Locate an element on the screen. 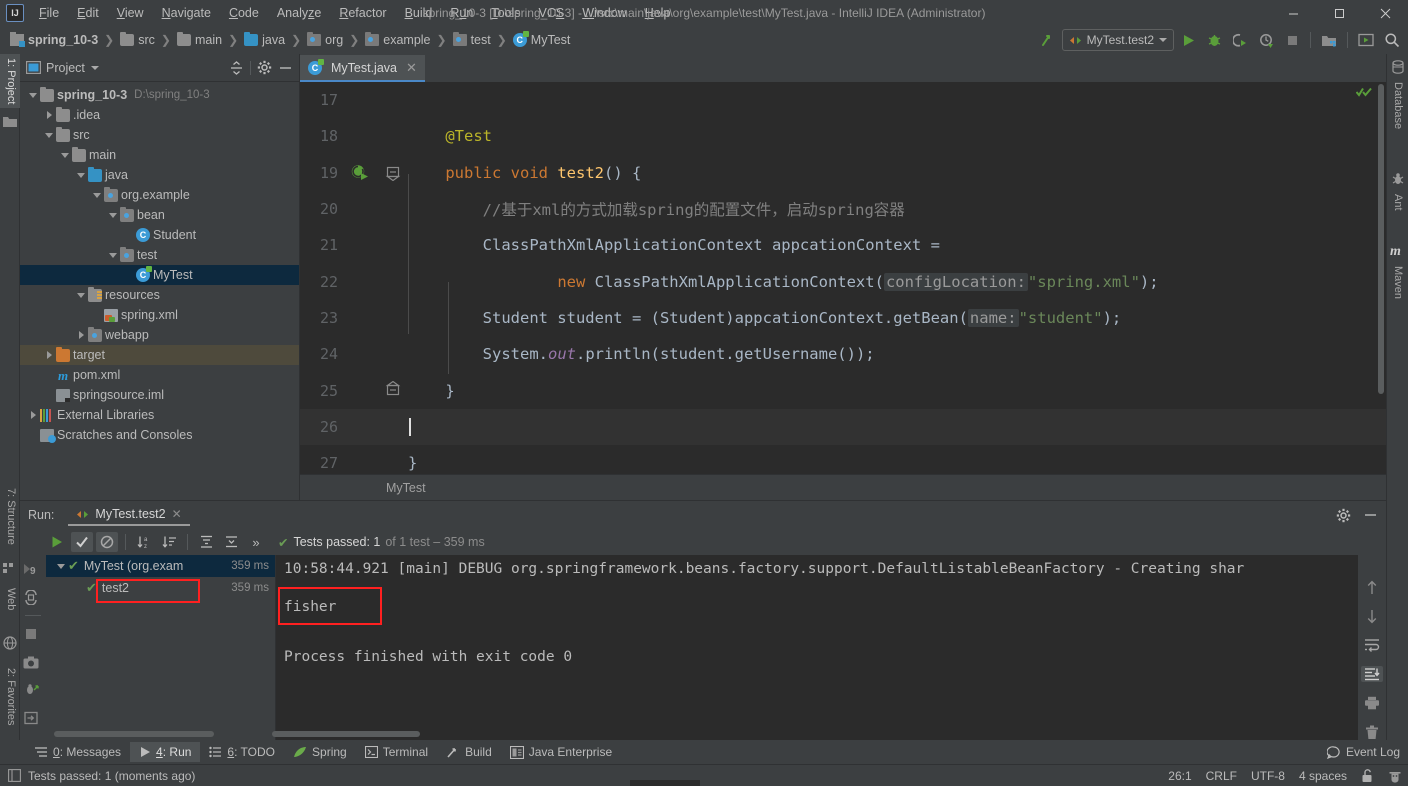 Image resolution: width=1408 pixels, height=786 pixels. tree-item-student: C Student is located at coordinates (159, 235).